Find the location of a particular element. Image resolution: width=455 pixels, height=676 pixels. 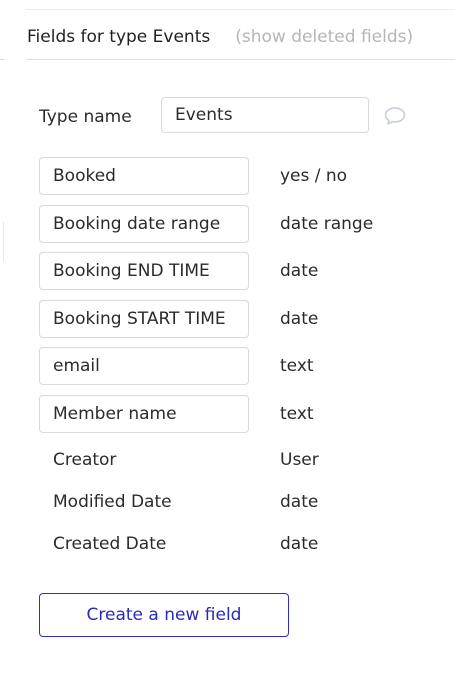

show-deleted-fields-link: (show deleted fields) is located at coordinates (324, 37).